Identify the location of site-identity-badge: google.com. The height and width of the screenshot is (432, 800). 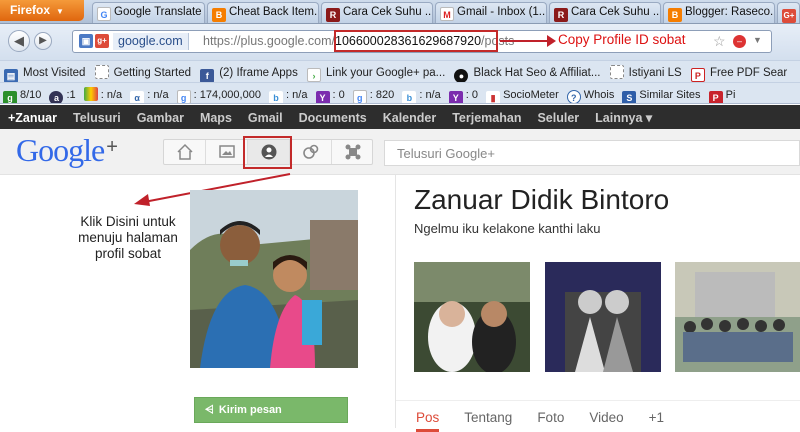
(151, 41).